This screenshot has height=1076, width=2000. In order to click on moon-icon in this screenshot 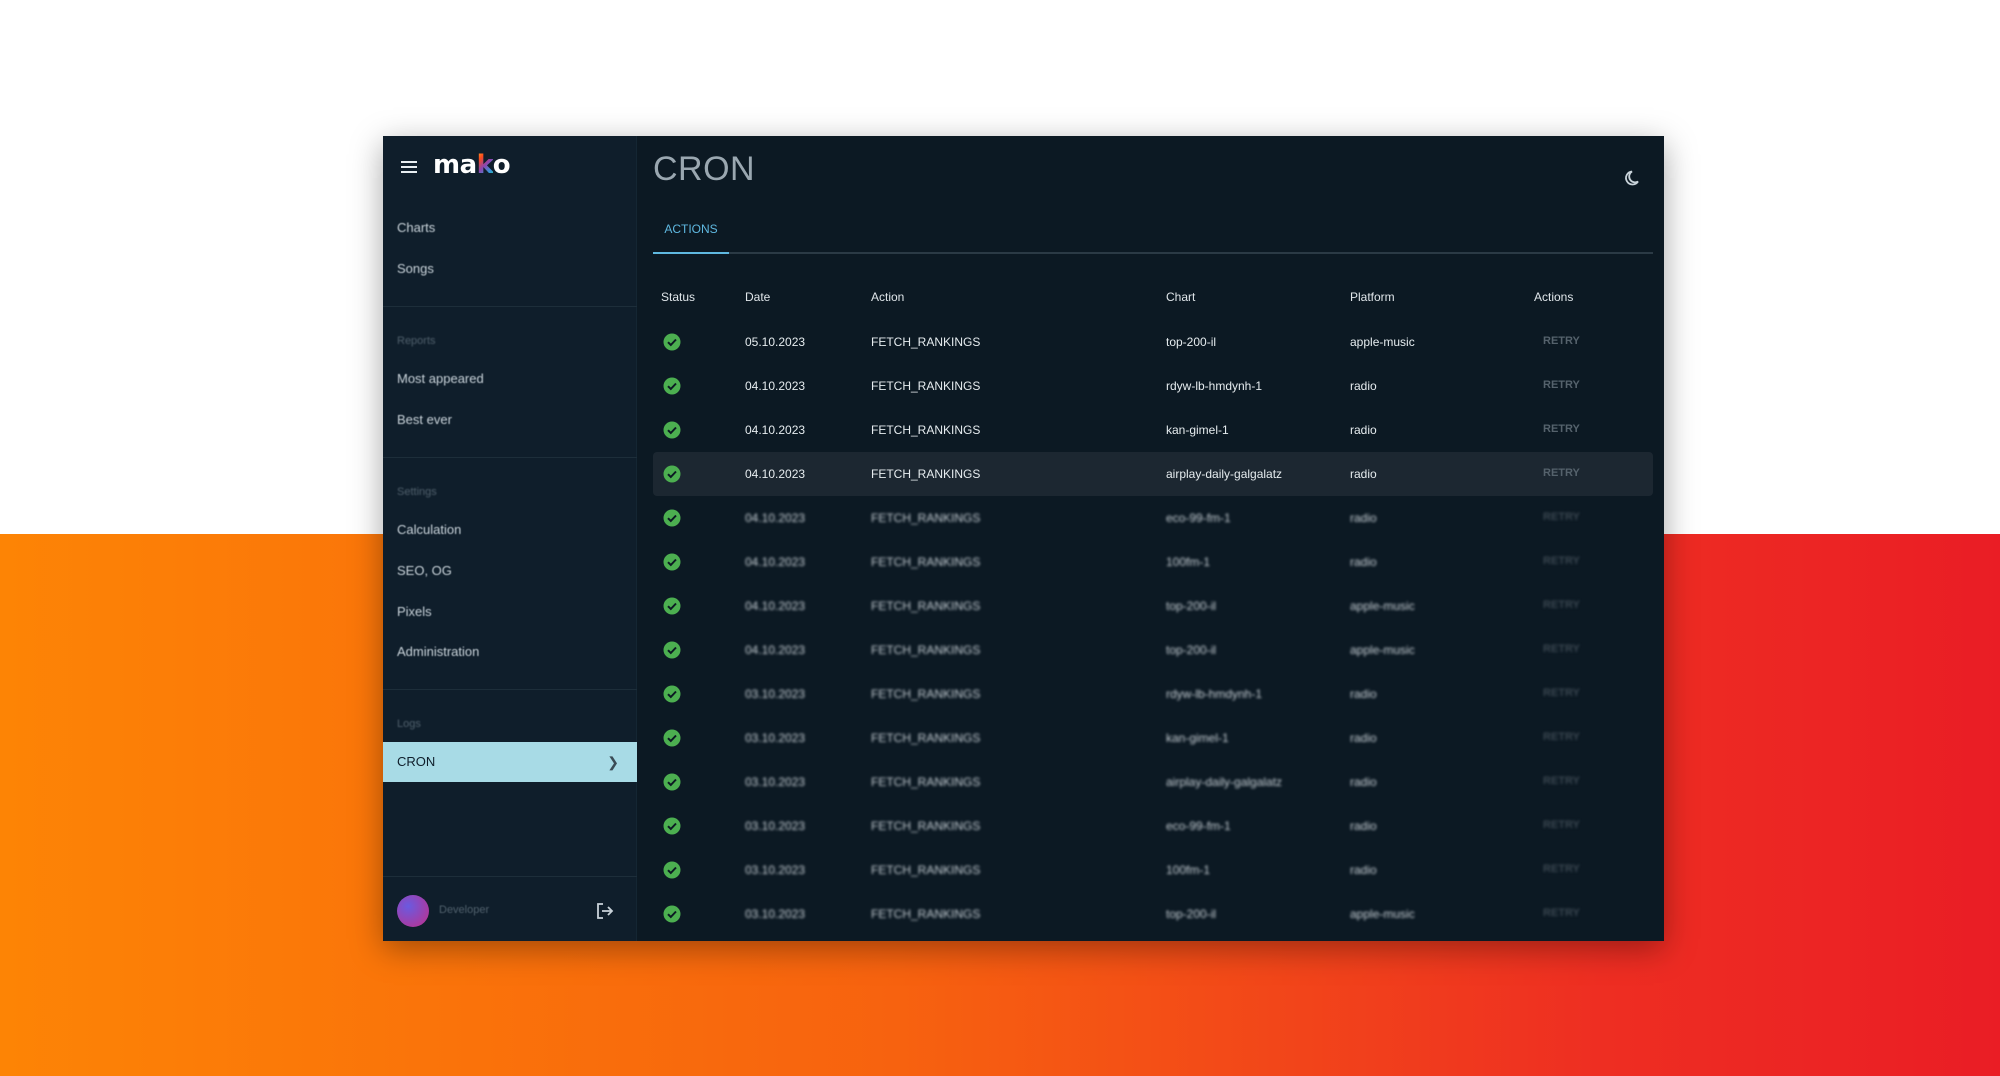, I will do `click(1634, 178)`.